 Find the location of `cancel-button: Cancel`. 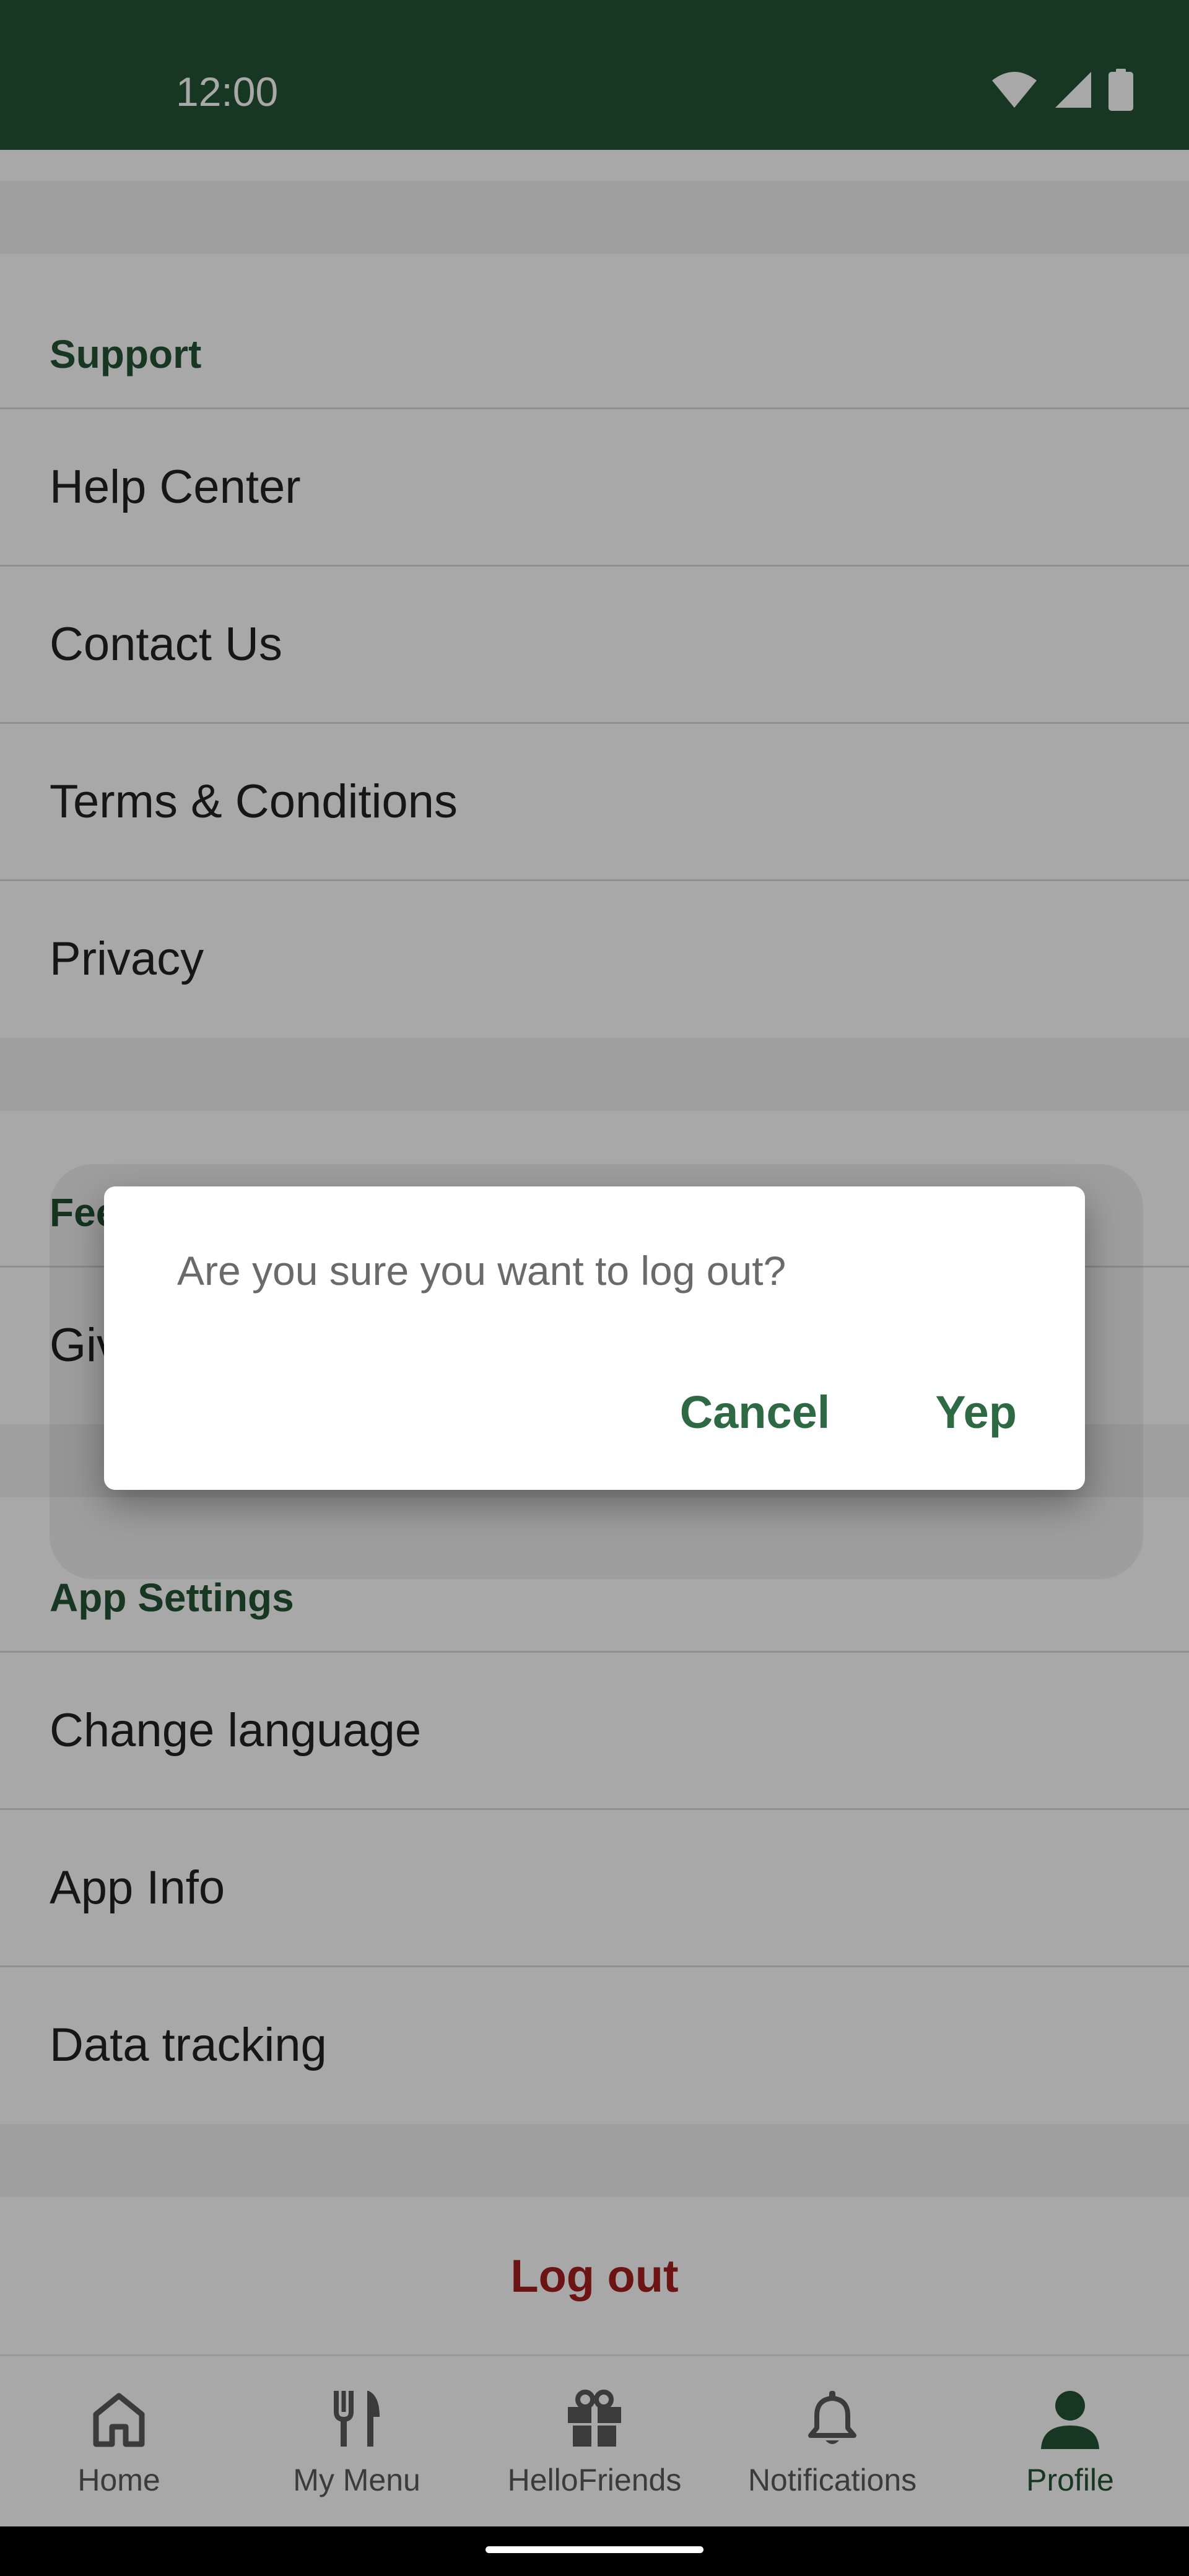

cancel-button: Cancel is located at coordinates (755, 1412).